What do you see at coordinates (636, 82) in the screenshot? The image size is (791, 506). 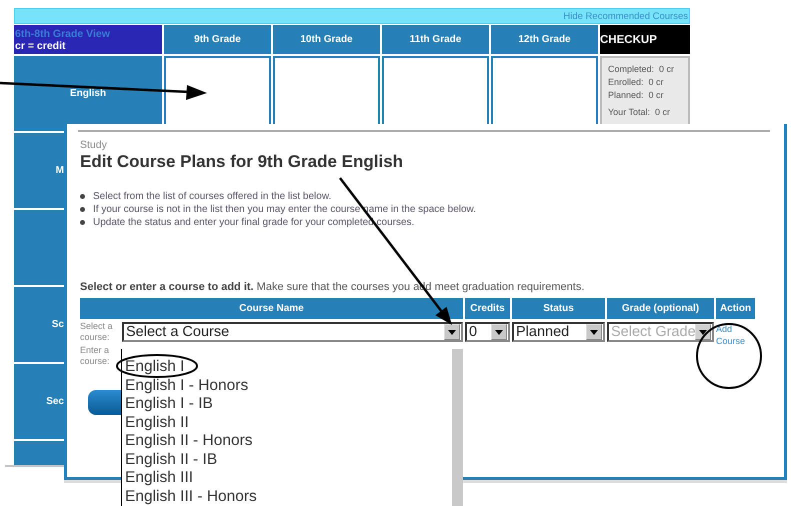 I see `credit-summary: Enrolled: 0 cr` at bounding box center [636, 82].